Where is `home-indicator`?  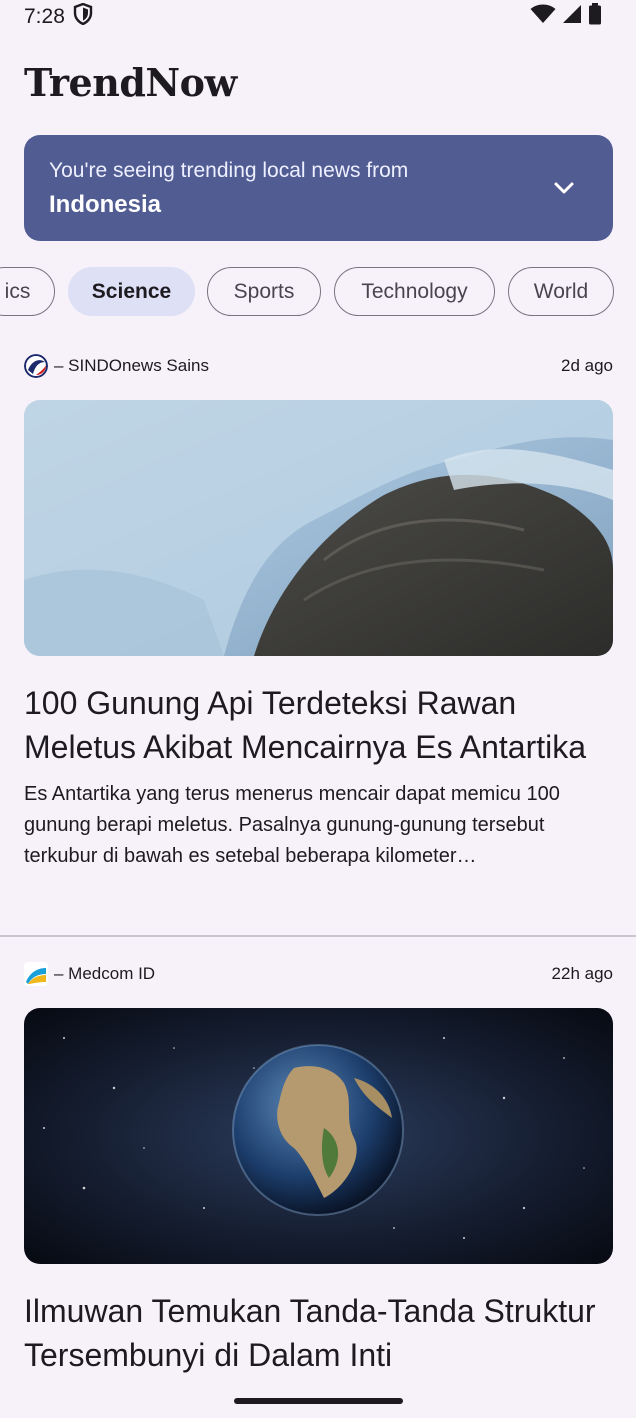
home-indicator is located at coordinates (318, 1401).